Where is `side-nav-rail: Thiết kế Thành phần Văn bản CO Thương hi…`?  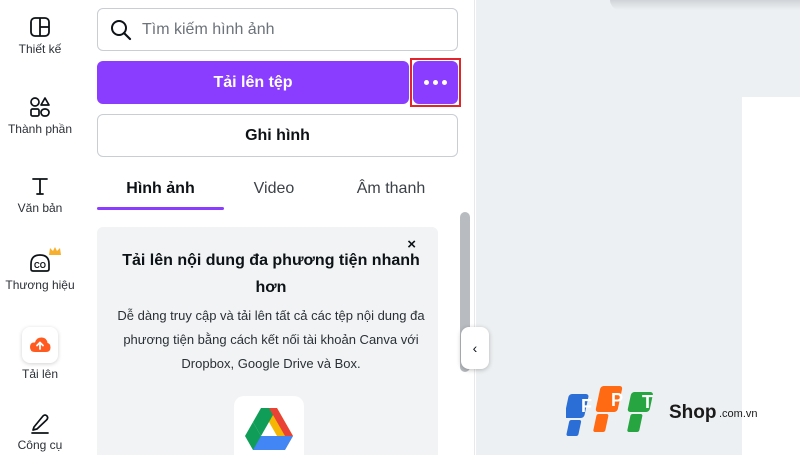 side-nav-rail: Thiết kế Thành phần Văn bản CO Thương hi… is located at coordinates (40, 227).